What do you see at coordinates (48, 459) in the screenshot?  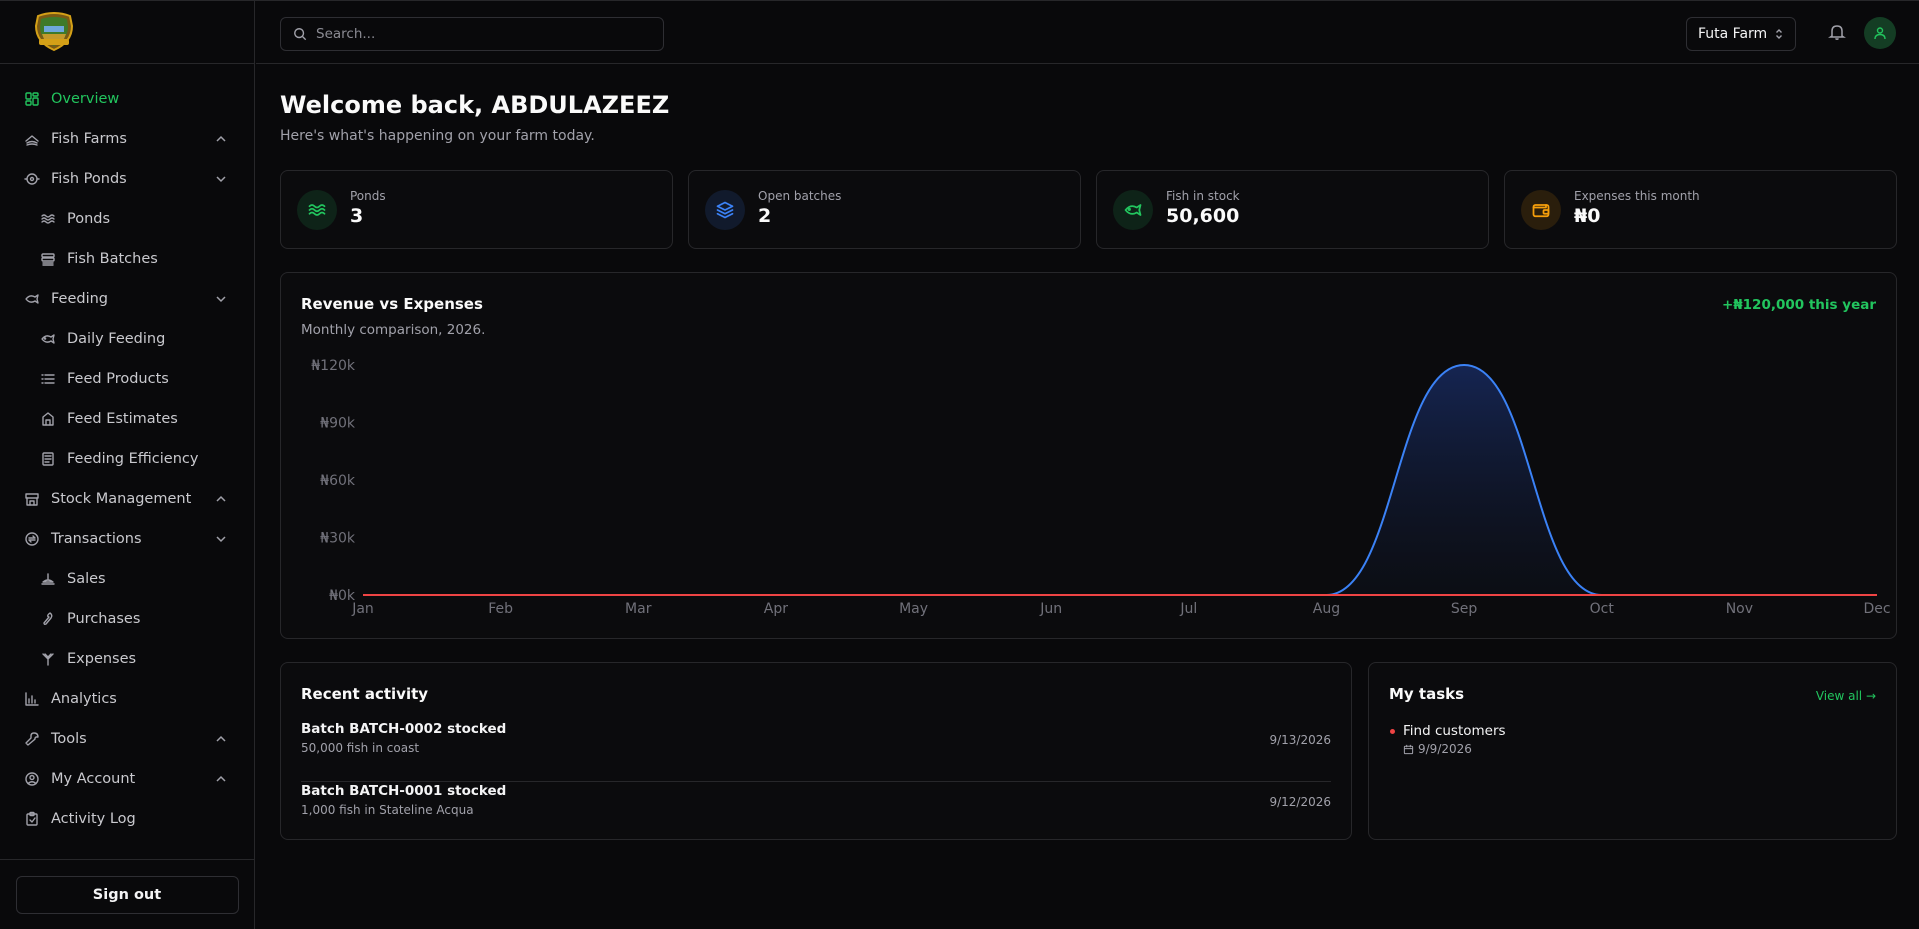 I see `efficiency-icon` at bounding box center [48, 459].